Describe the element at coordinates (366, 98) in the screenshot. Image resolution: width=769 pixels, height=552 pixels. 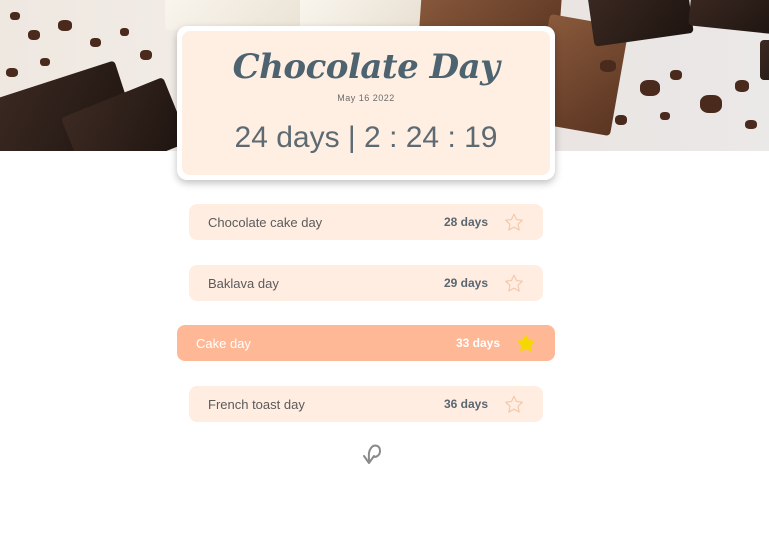
I see `event-date: May 16 2022` at that location.